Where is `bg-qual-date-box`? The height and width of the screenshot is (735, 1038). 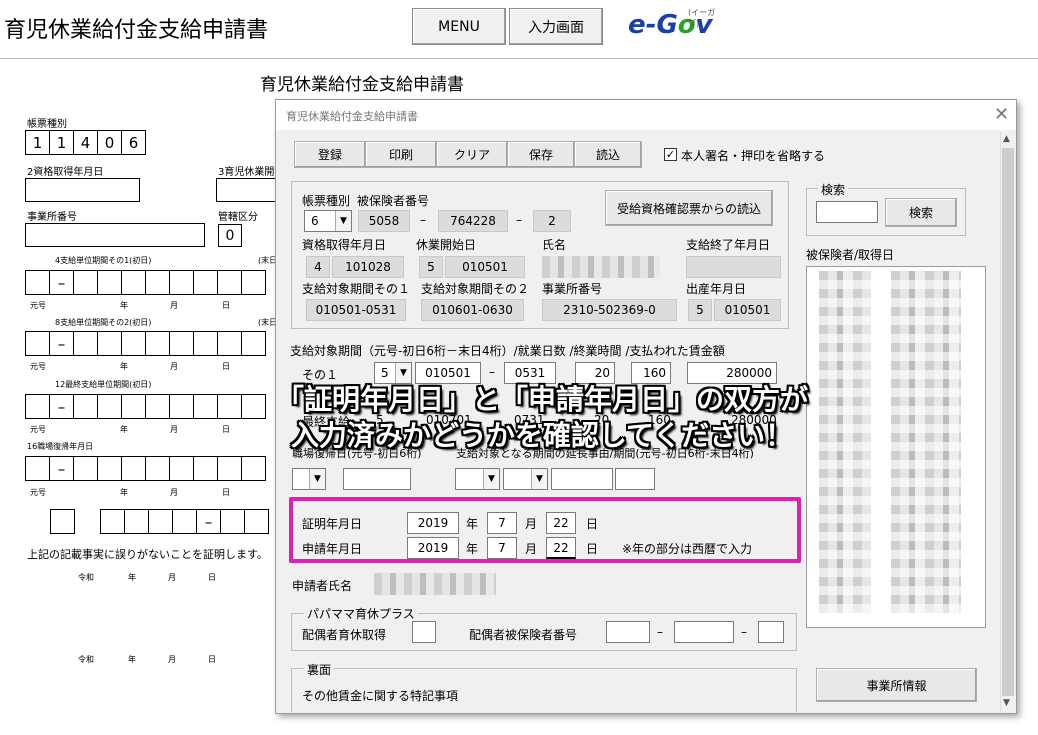
bg-qual-date-box is located at coordinates (82, 190).